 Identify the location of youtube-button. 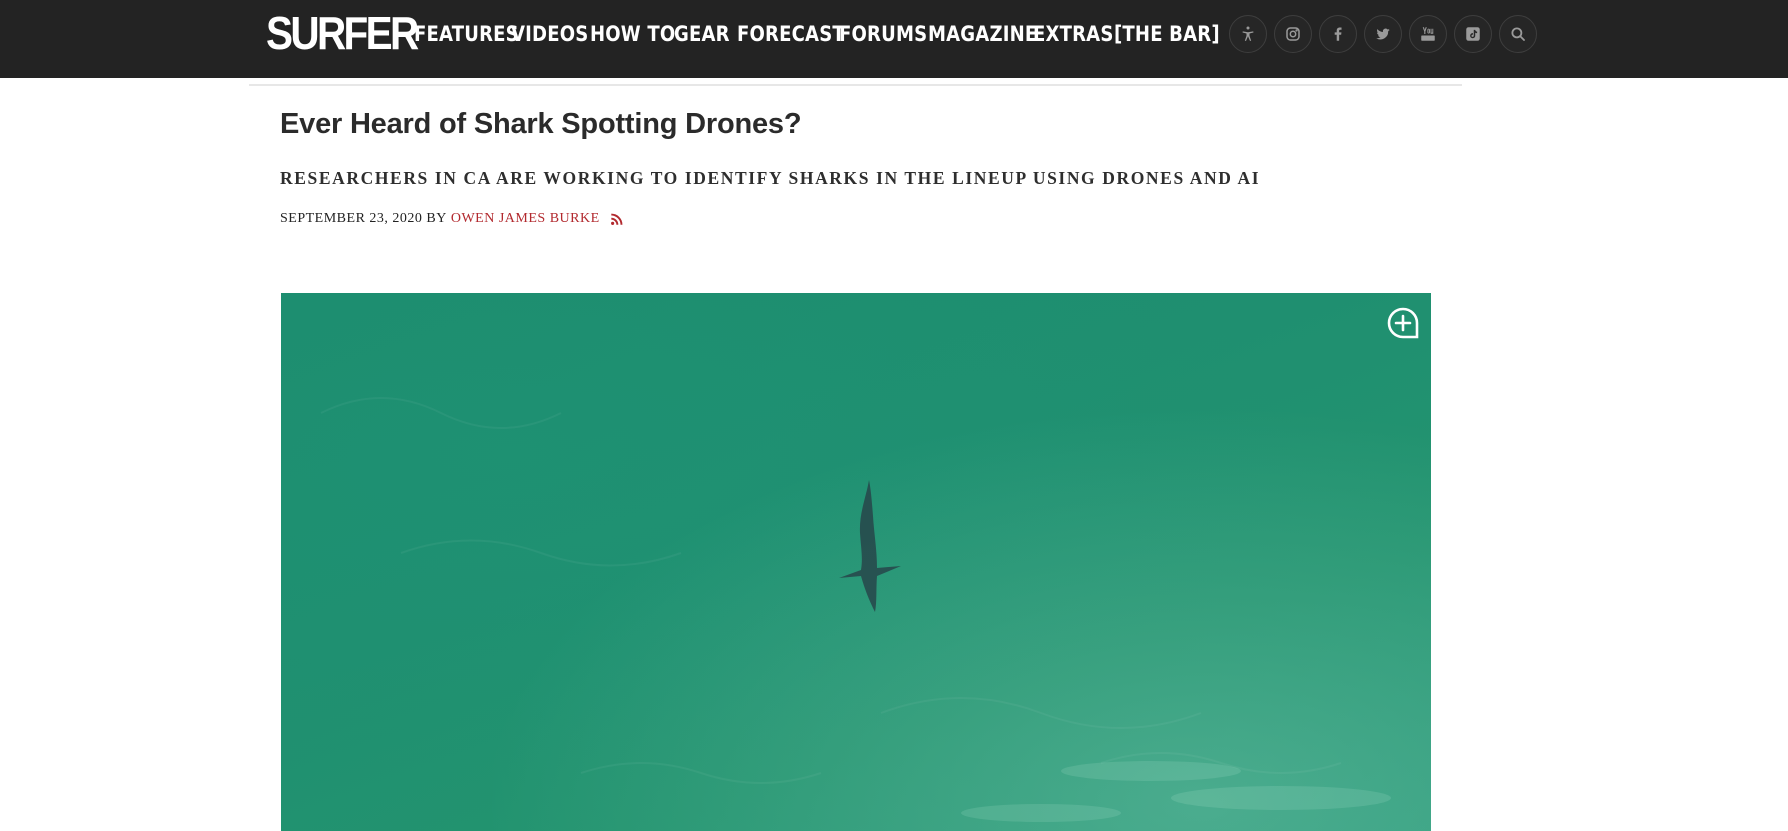
(1428, 34).